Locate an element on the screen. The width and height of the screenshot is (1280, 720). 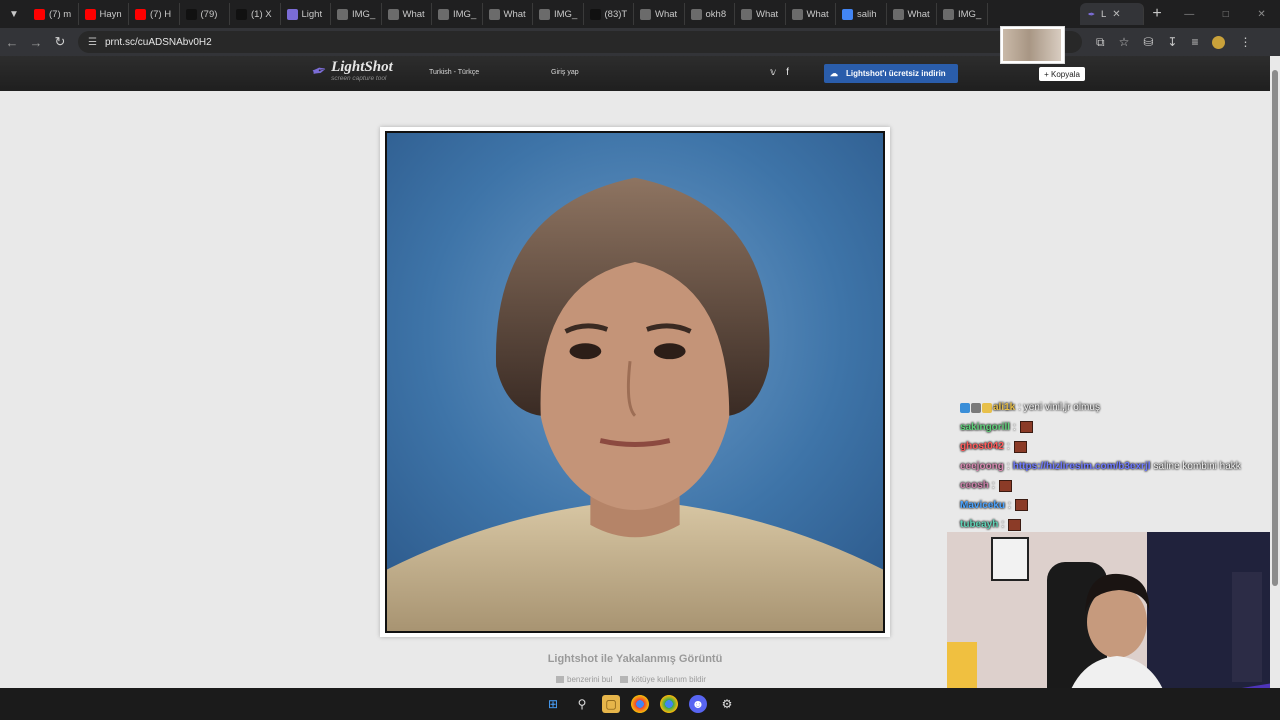
close-icon: ✕ is located at coordinates (1116, 14).